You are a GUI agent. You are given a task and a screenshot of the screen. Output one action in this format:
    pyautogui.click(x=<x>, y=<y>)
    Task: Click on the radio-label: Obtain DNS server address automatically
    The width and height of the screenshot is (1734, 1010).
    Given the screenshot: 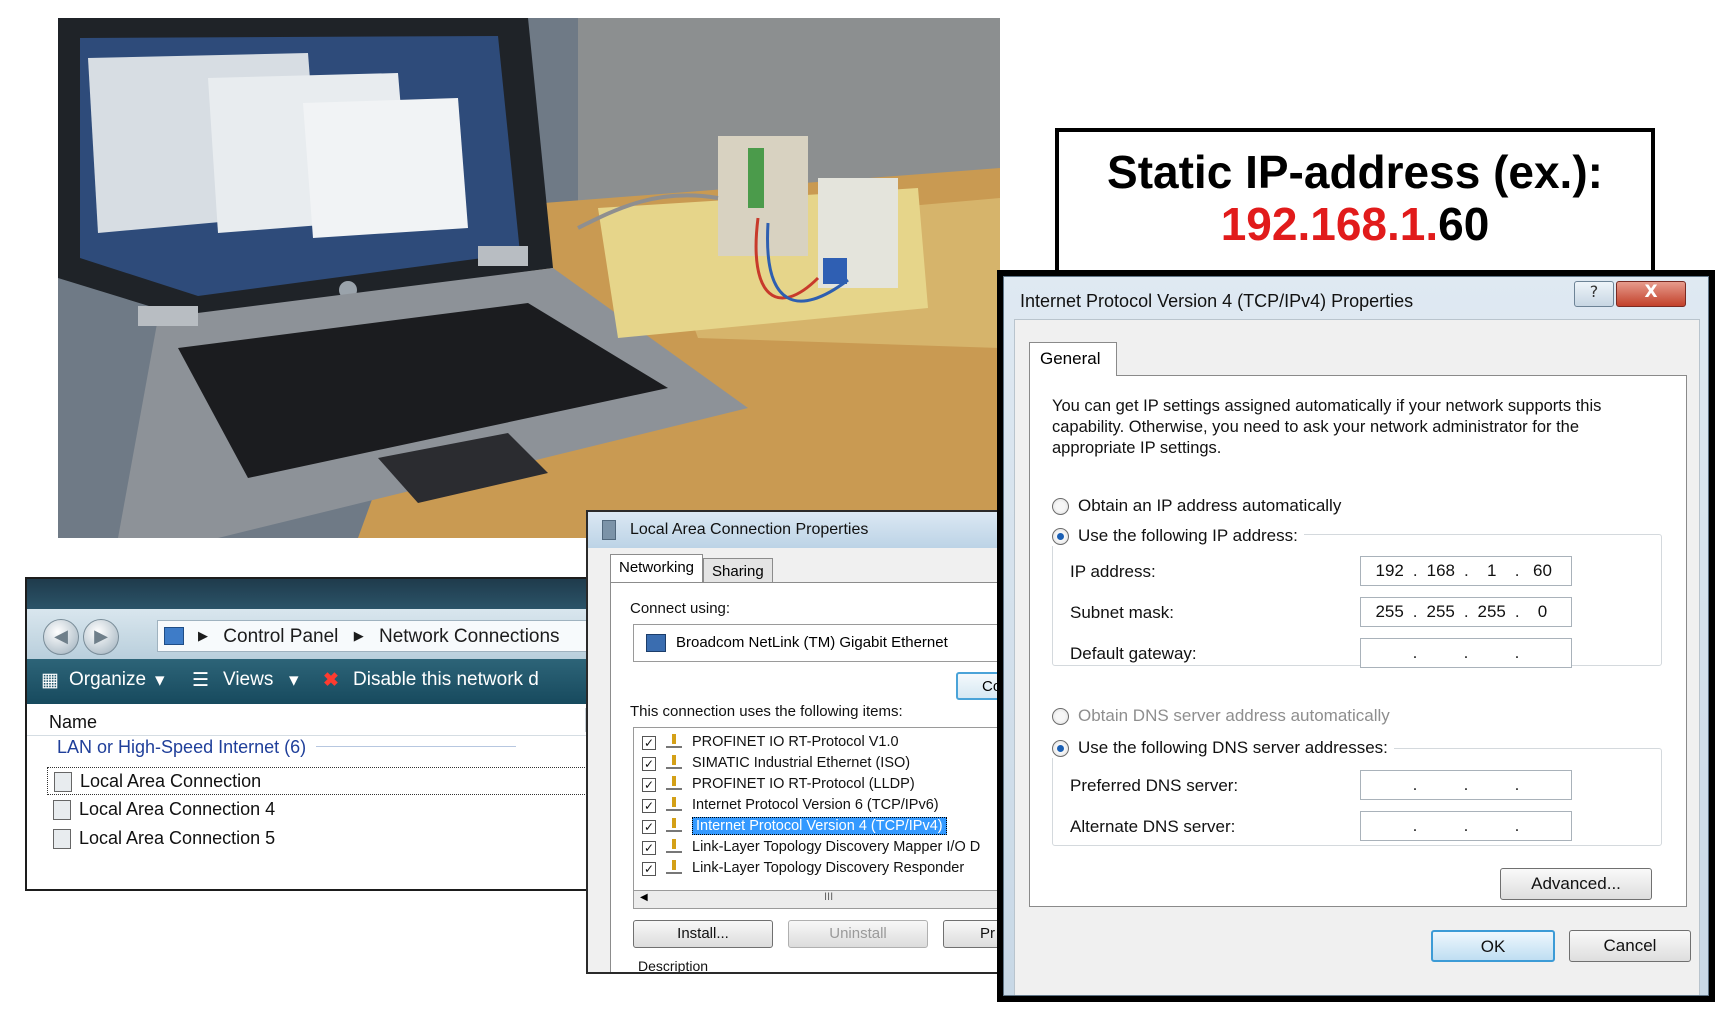 What is the action you would take?
    pyautogui.click(x=1234, y=715)
    